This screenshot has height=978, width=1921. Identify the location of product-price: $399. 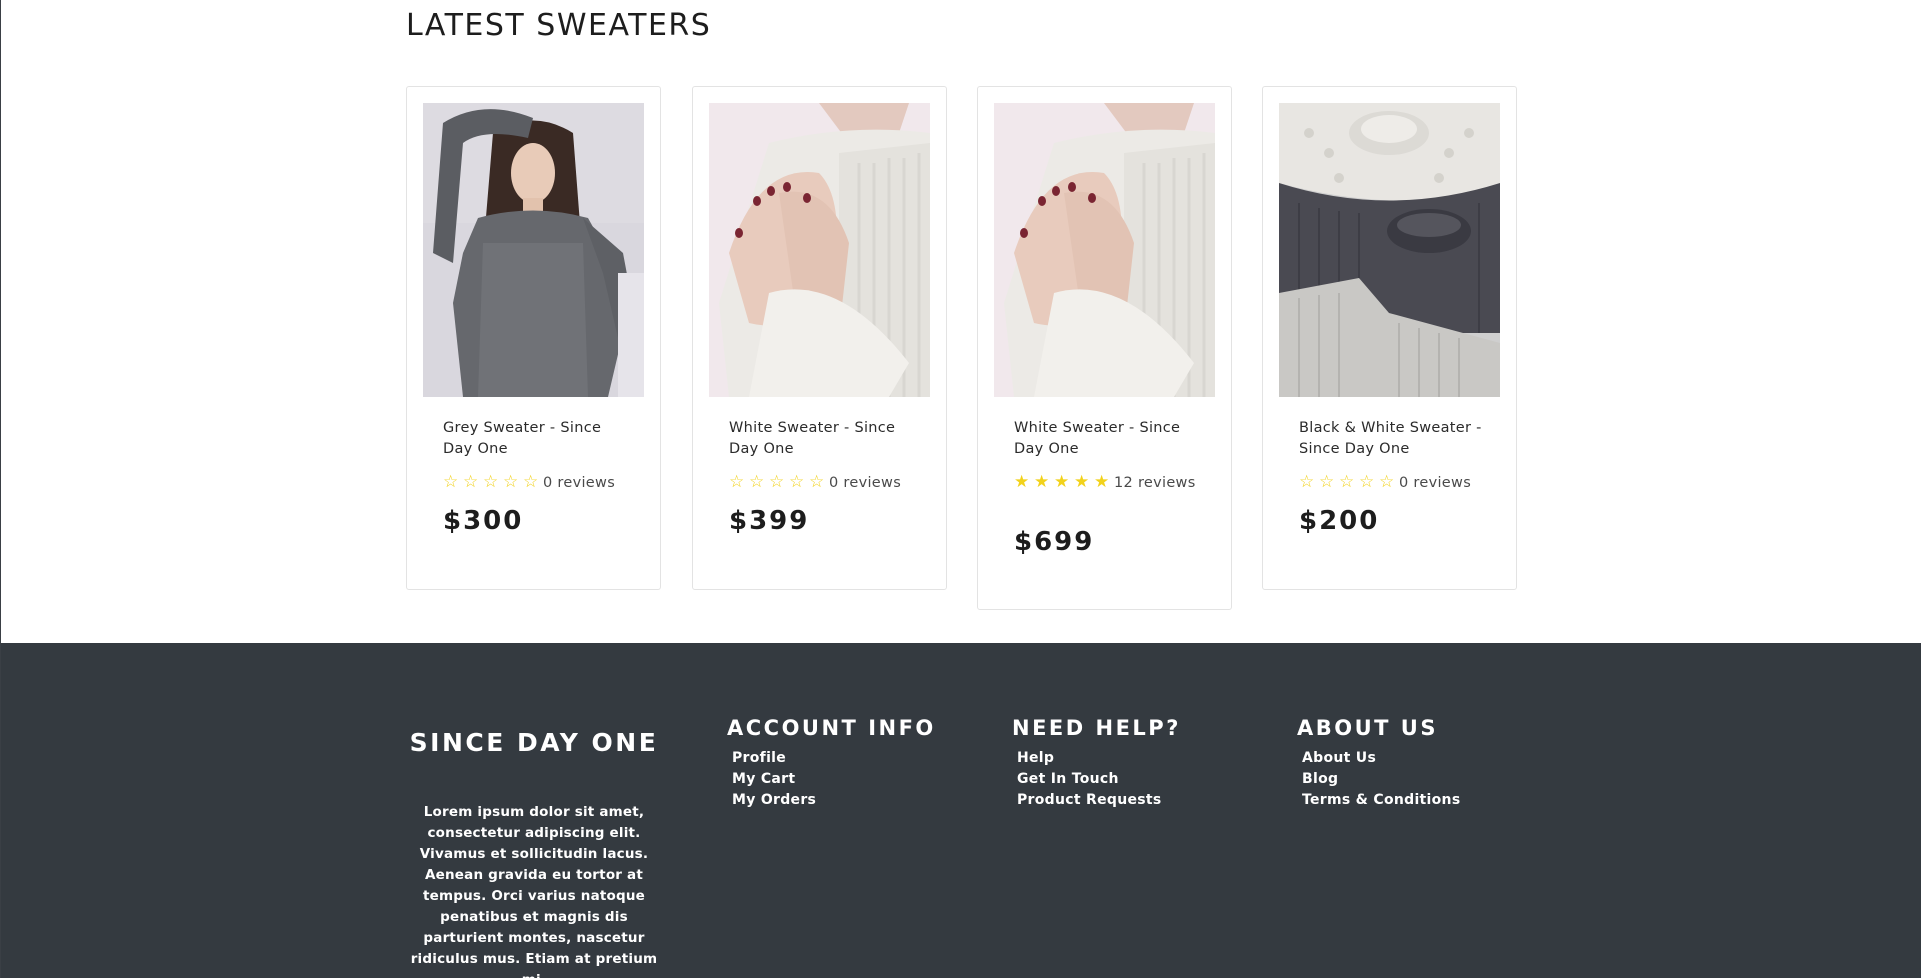
(769, 521).